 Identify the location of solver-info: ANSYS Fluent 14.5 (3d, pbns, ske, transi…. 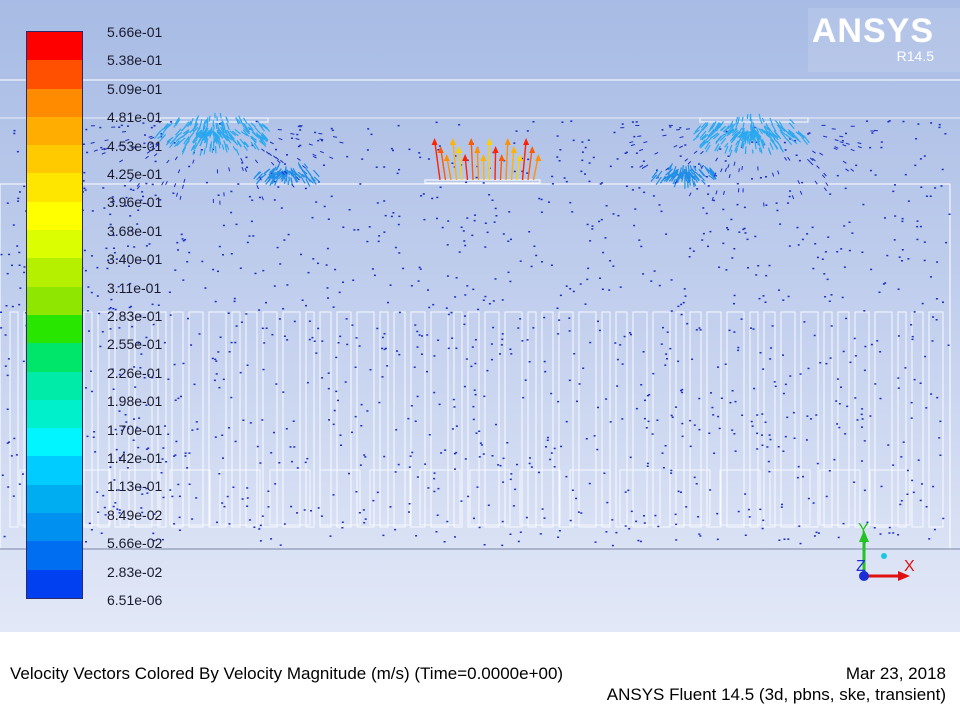
(776, 694).